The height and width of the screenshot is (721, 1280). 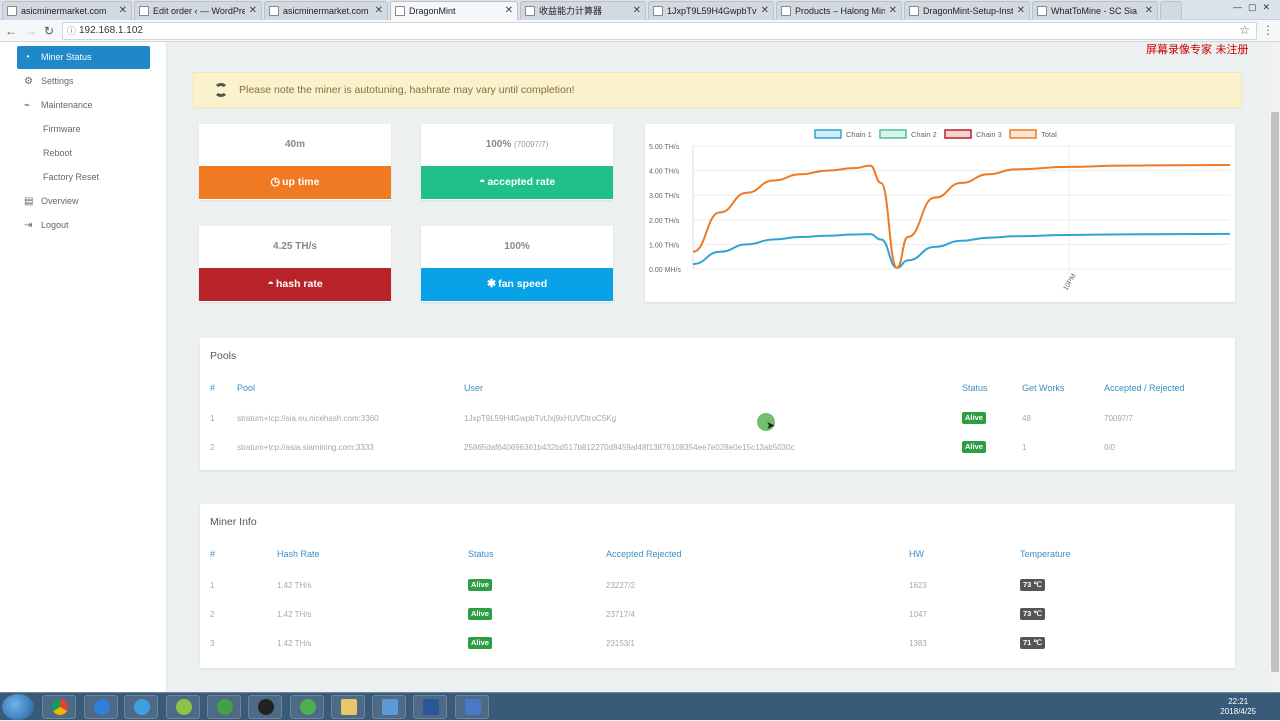 I want to click on browser-menu-icon: ⋮, so click(x=1268, y=30).